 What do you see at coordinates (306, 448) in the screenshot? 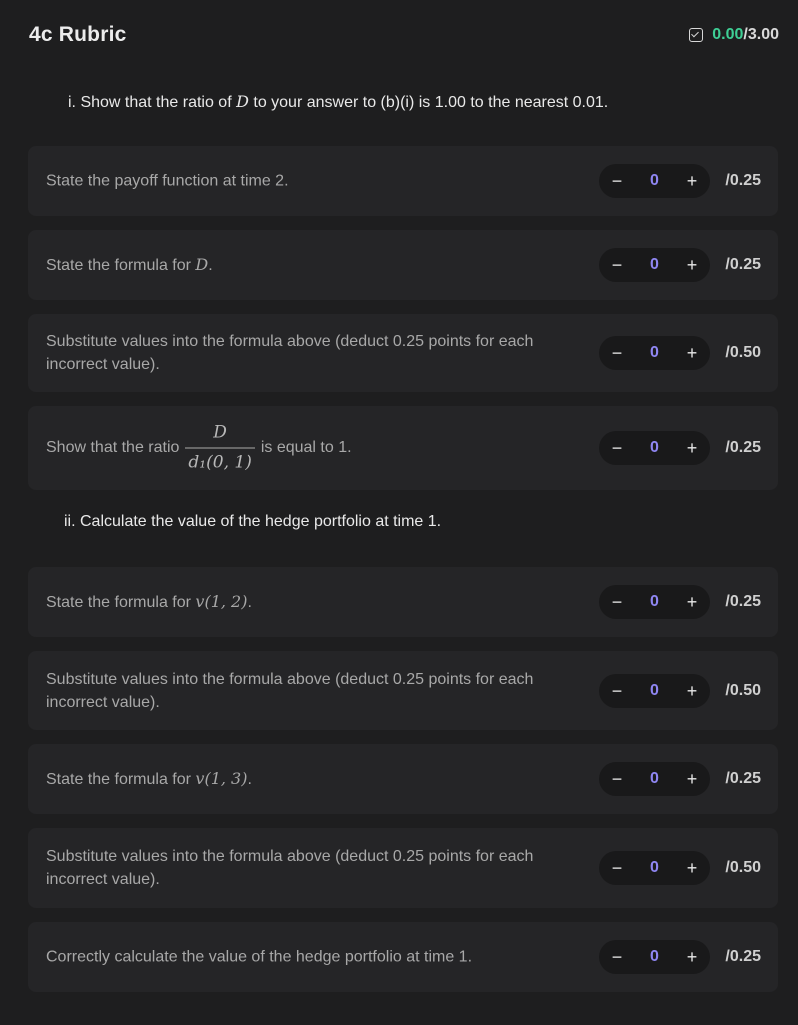
I see `label-text: is equal to 1.` at bounding box center [306, 448].